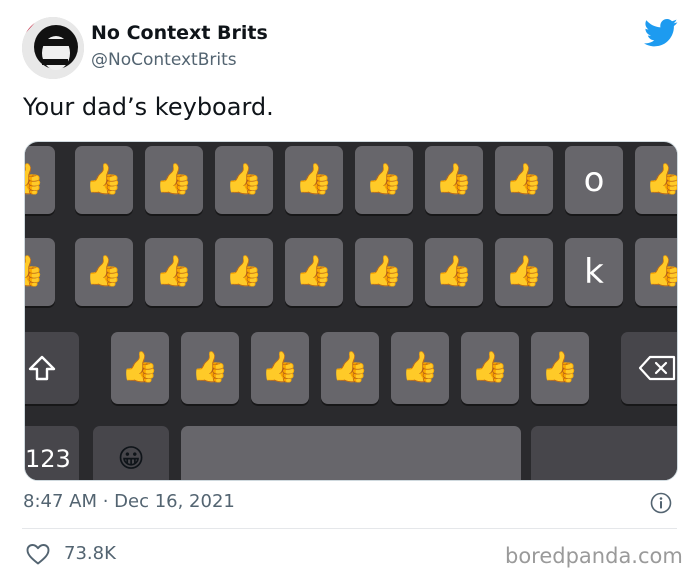 Image resolution: width=700 pixels, height=582 pixels. I want to click on tweet-timestamp: 8:47 AM · Dec 16, 2021, so click(129, 501).